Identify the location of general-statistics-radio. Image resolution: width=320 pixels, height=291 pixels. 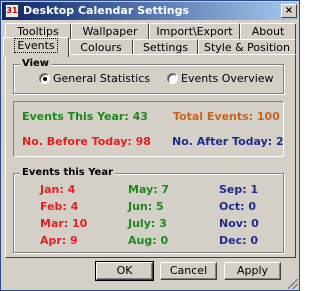
(44, 78).